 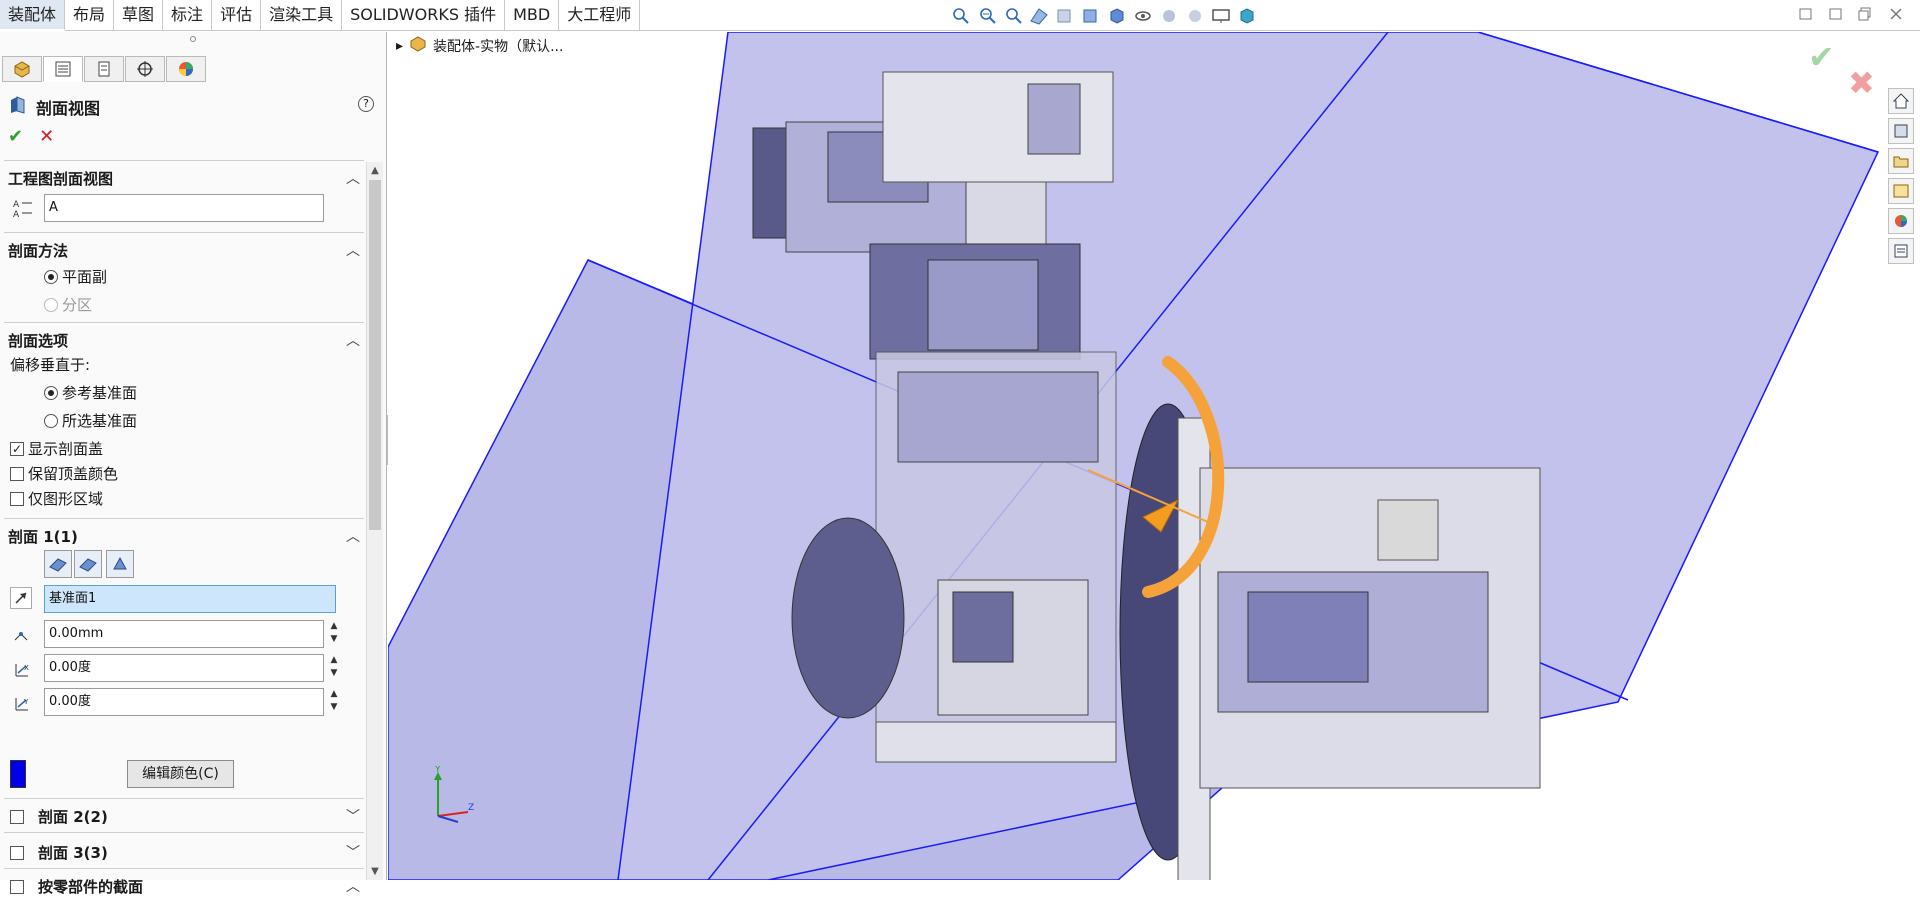 I want to click on checkbox-show-section-cap: ✓ 显示剖面盖, so click(x=56, y=448).